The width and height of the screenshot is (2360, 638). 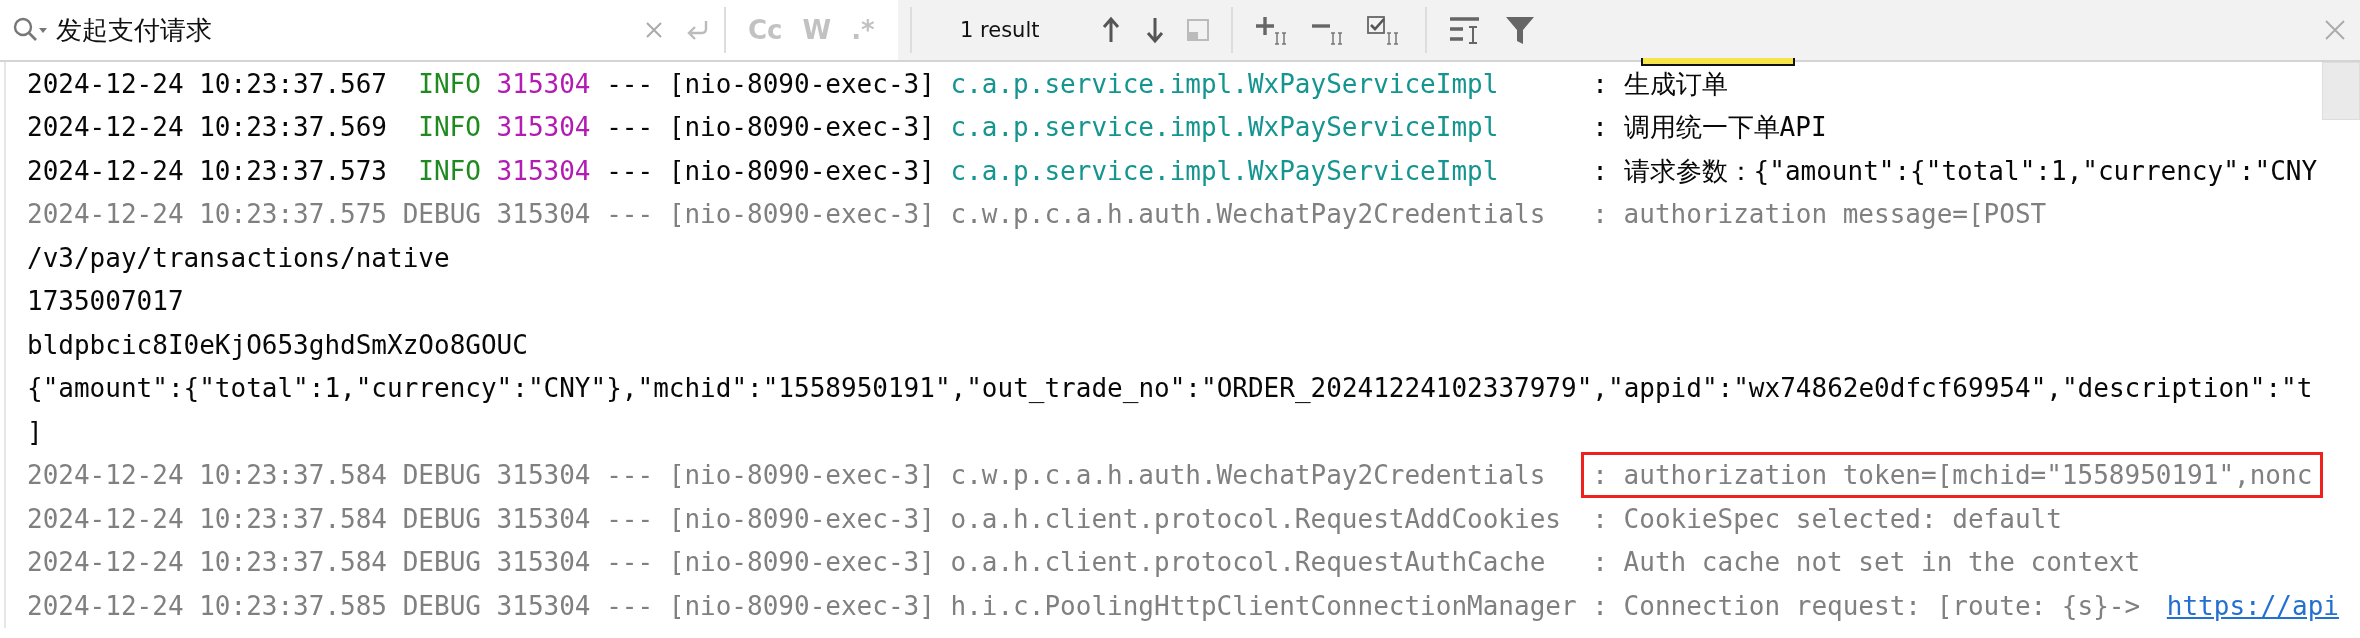 I want to click on log-timestamp: 2024-12-24 10:23:37.585, so click(x=207, y=605).